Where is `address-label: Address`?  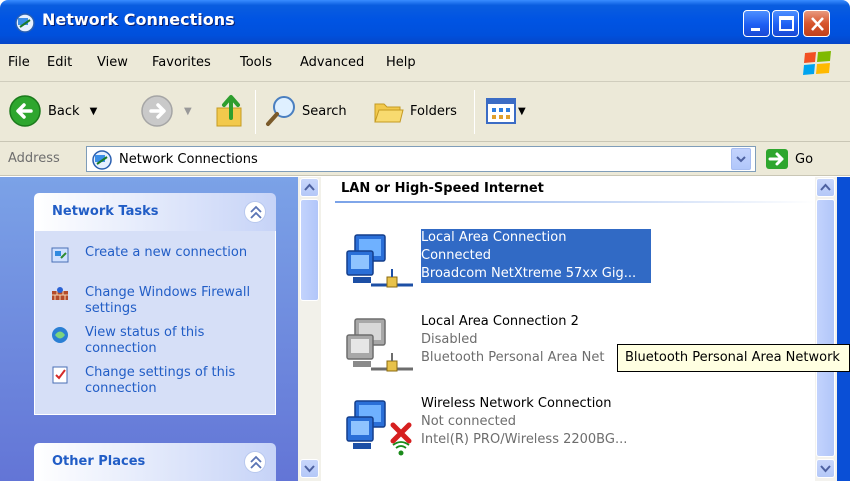
address-label: Address is located at coordinates (34, 158).